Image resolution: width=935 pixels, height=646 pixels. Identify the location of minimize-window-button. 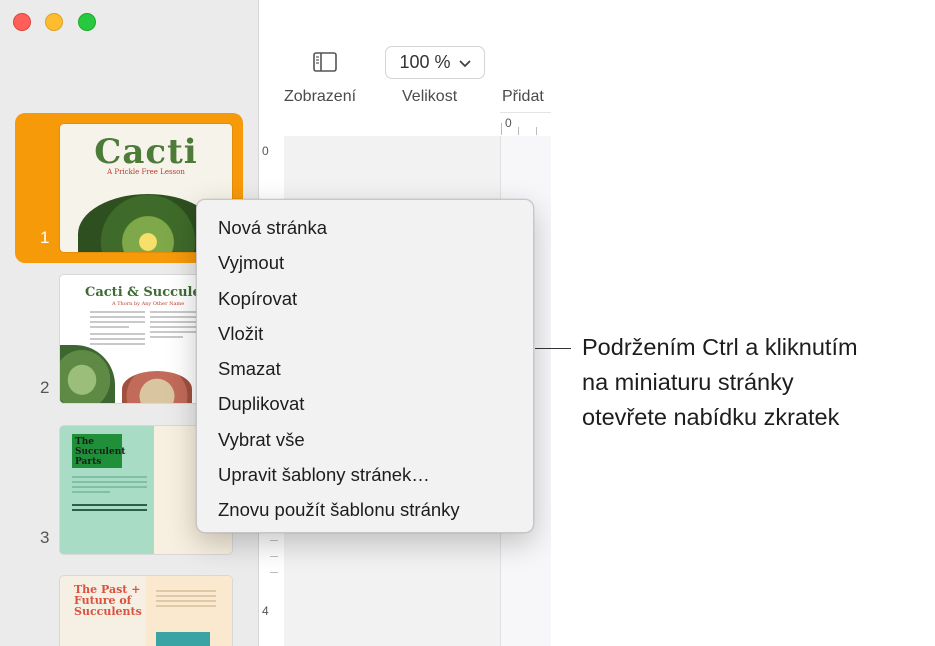
(54, 22).